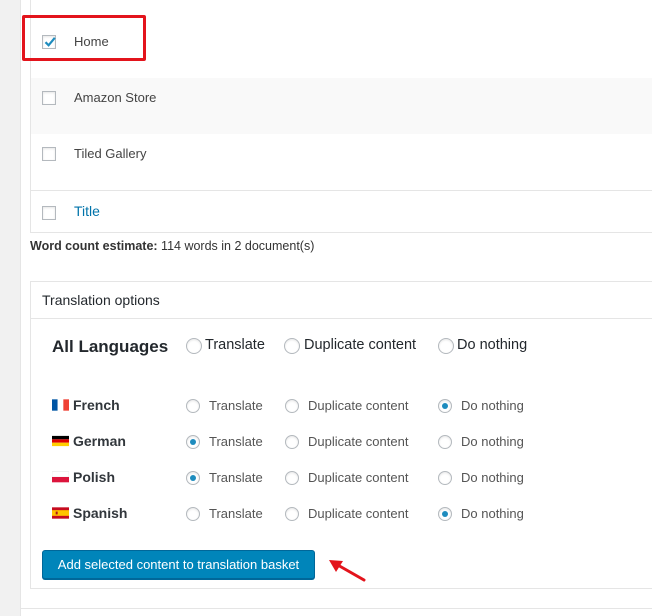 The width and height of the screenshot is (652, 616). What do you see at coordinates (358, 513) in the screenshot?
I see `spanish-duplicate-label: Duplicate content` at bounding box center [358, 513].